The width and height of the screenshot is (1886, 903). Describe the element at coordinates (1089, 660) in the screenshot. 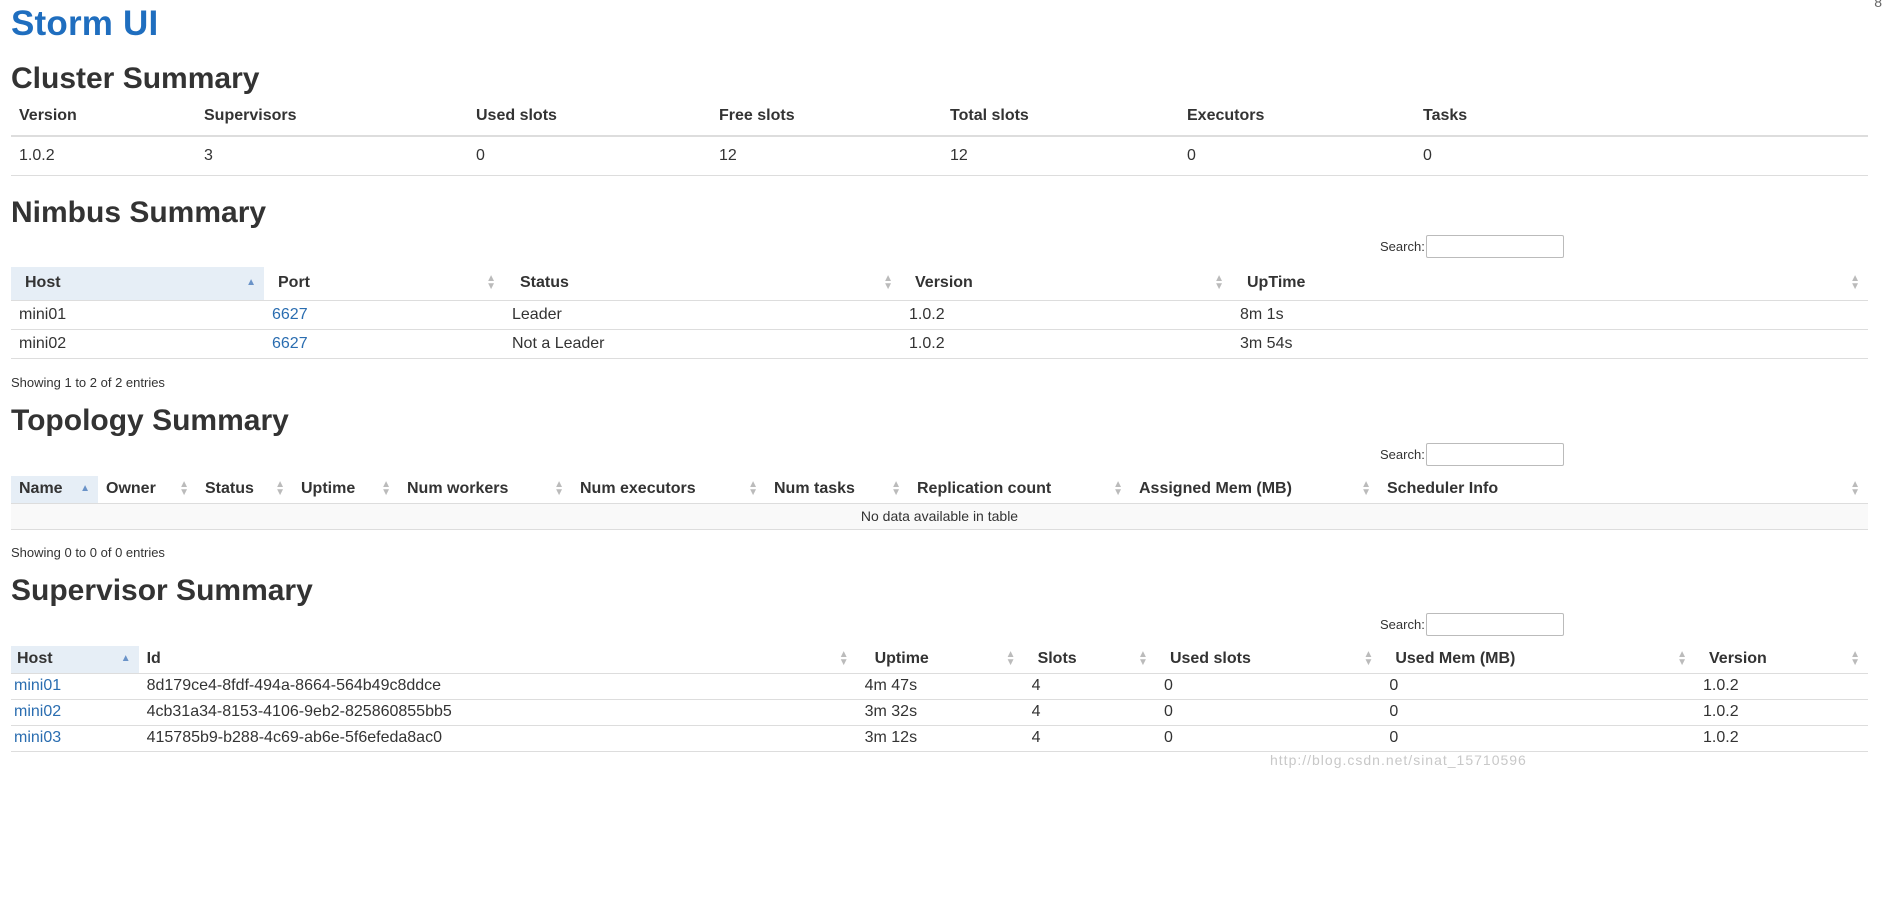

I see `supervisor-header-slots: Slots ▲ ▼` at that location.